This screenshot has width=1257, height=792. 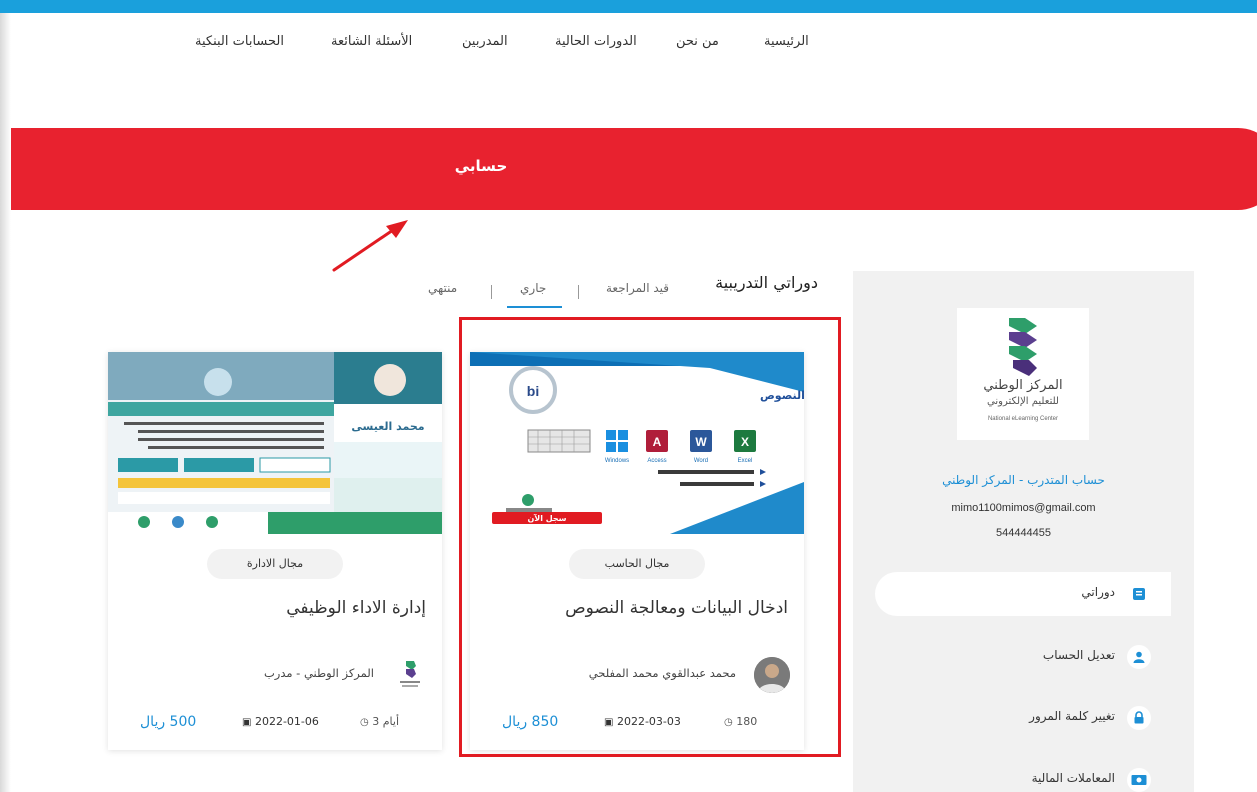 What do you see at coordinates (1023, 718) in the screenshot?
I see `menu-change-password: تغيير كلمة المرور` at bounding box center [1023, 718].